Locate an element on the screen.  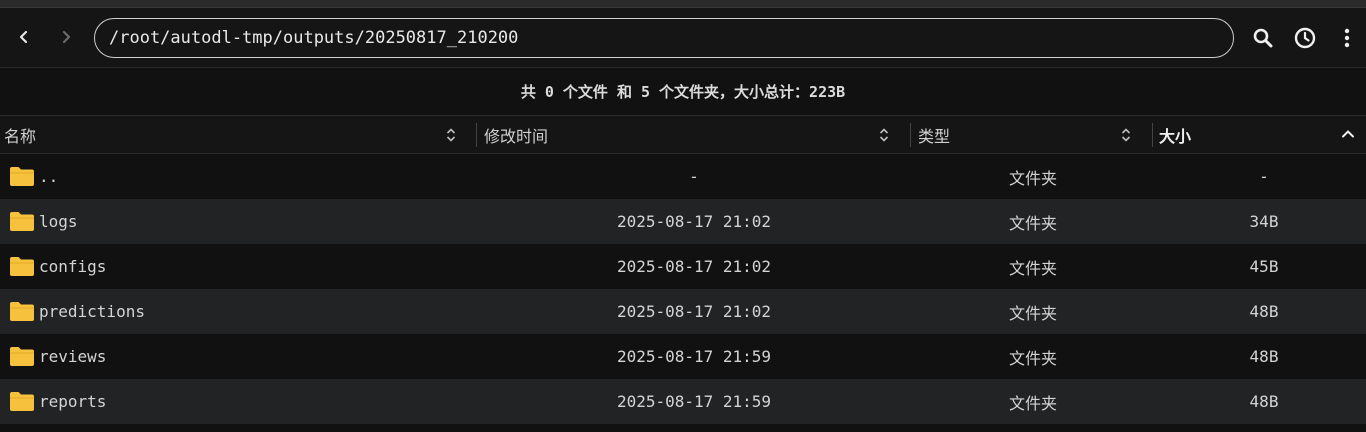
chevron-right-icon is located at coordinates (66, 37).